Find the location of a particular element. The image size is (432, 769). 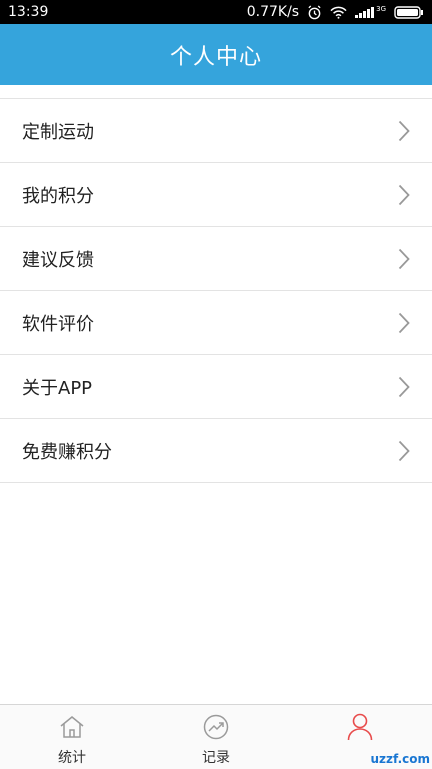

menu-item-label: 软件评价 is located at coordinates (58, 324).